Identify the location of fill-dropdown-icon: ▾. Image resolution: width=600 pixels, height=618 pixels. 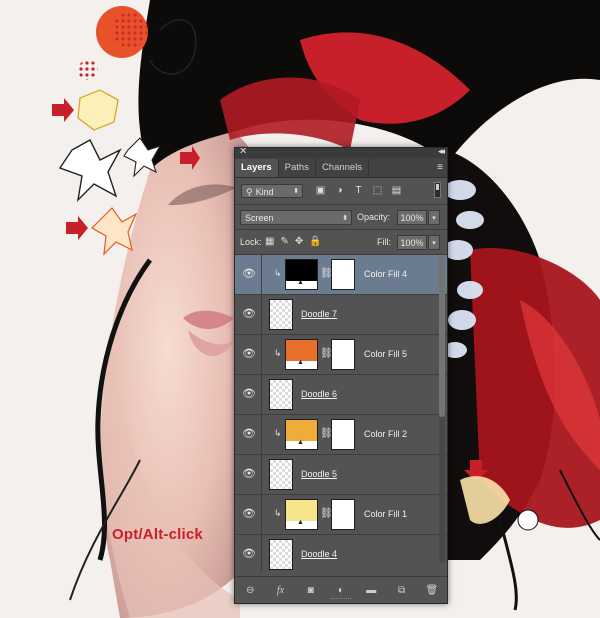
(434, 242).